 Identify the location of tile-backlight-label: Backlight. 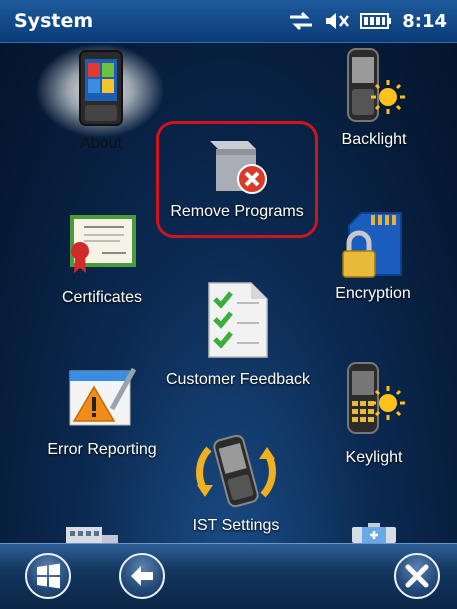
(374, 139).